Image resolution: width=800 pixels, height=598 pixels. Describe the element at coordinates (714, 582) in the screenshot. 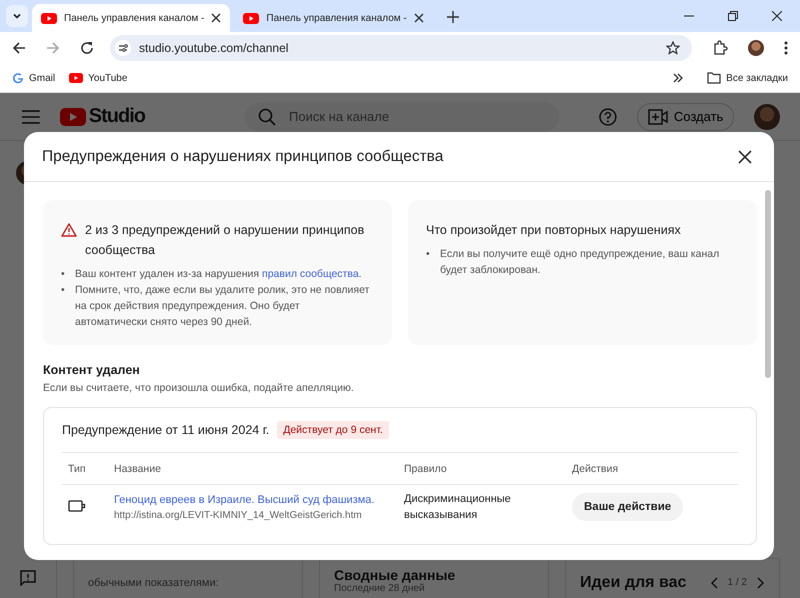

I see `prev-icon` at that location.